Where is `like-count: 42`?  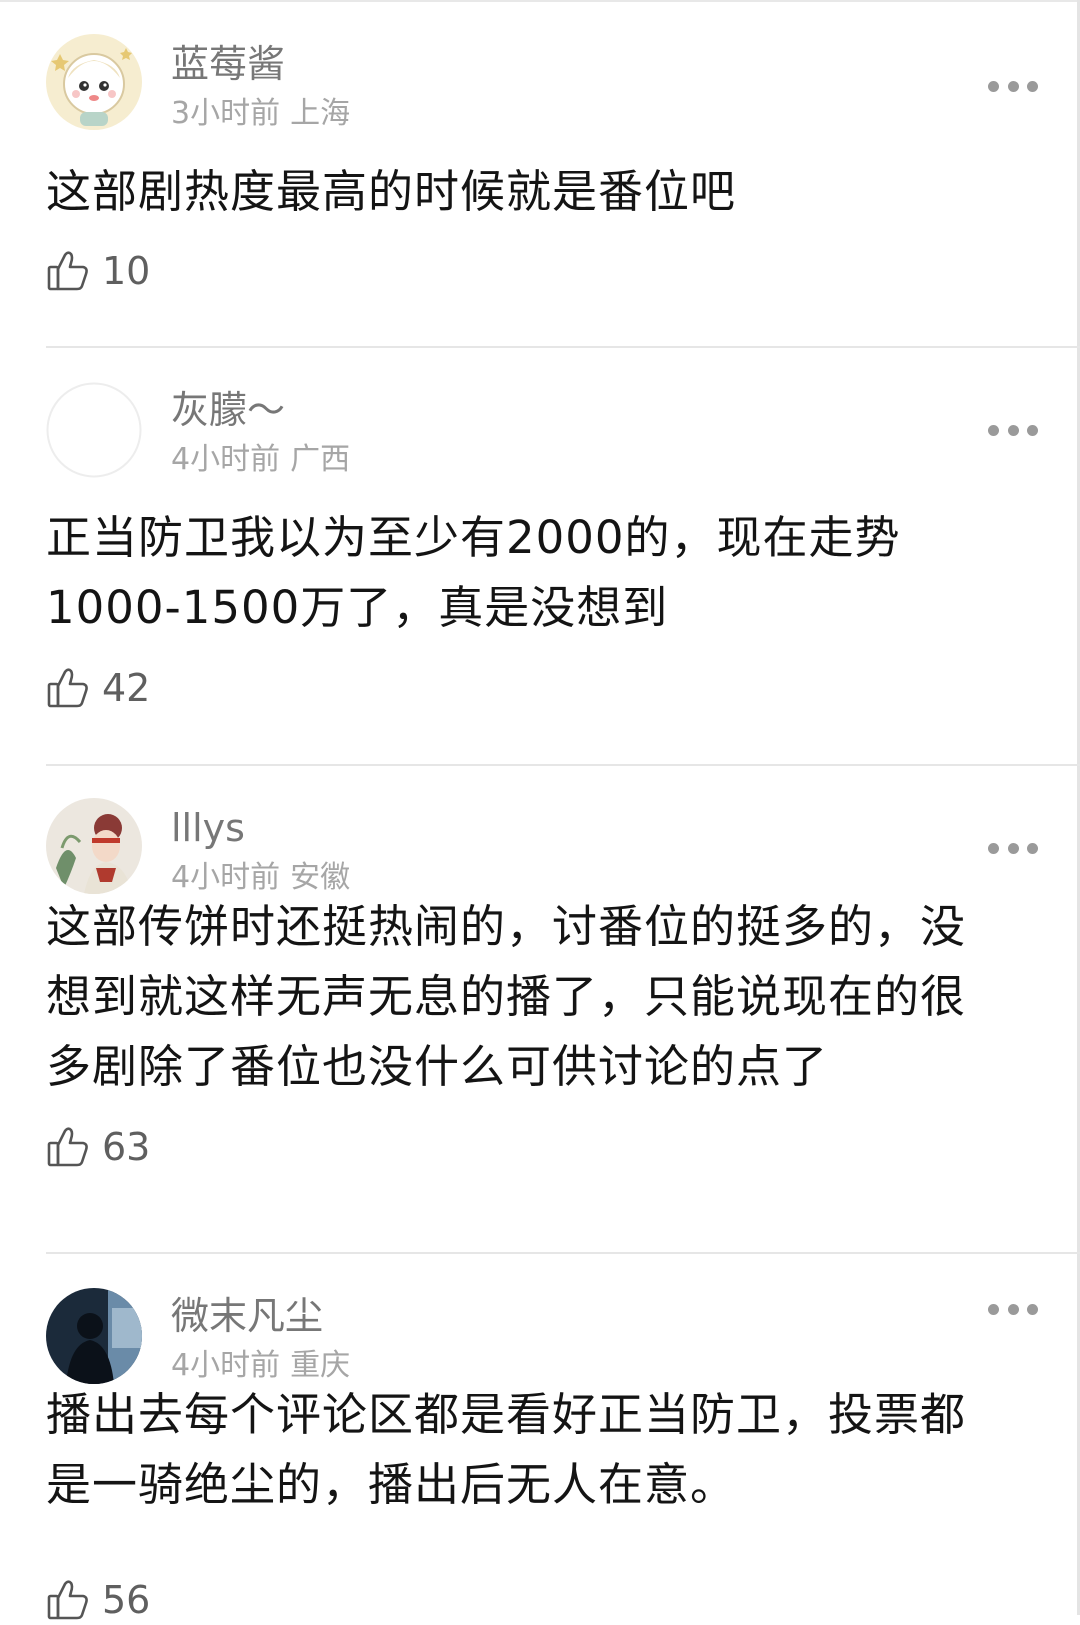 like-count: 42 is located at coordinates (126, 688).